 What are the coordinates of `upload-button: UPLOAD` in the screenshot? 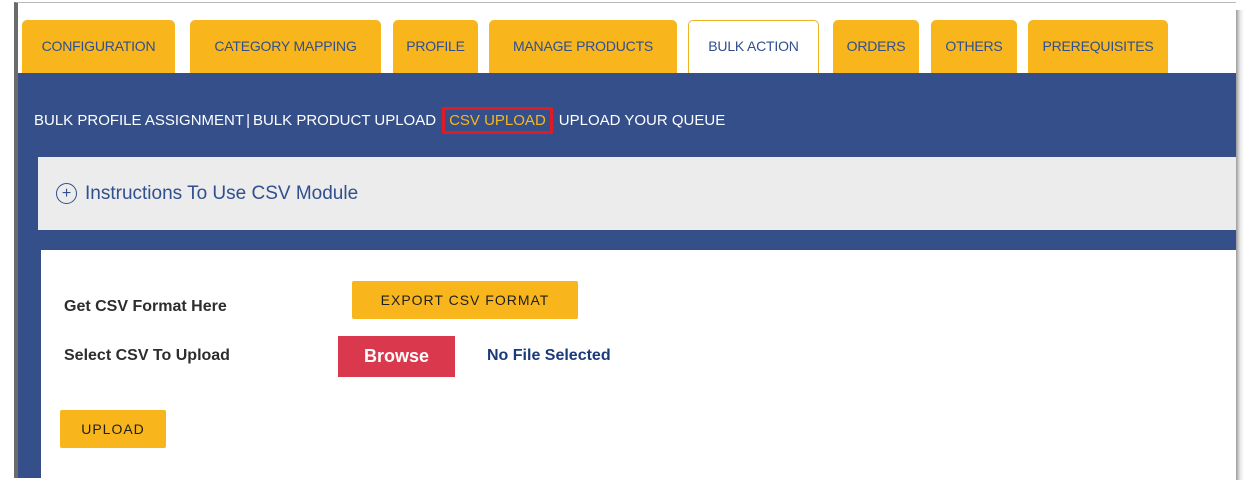 It's located at (113, 429).